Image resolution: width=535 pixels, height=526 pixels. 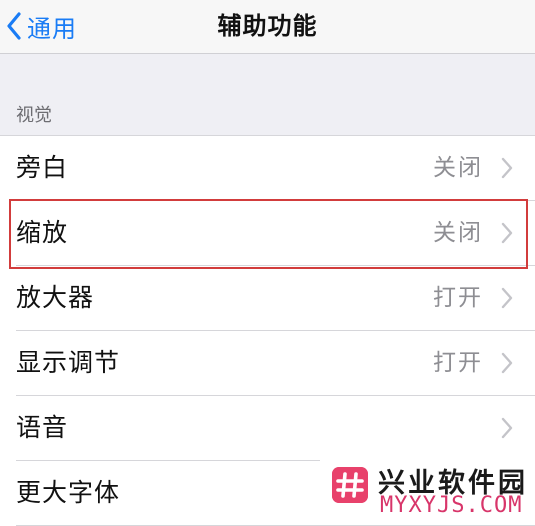 I want to click on section-header: 视觉, so click(x=34, y=115).